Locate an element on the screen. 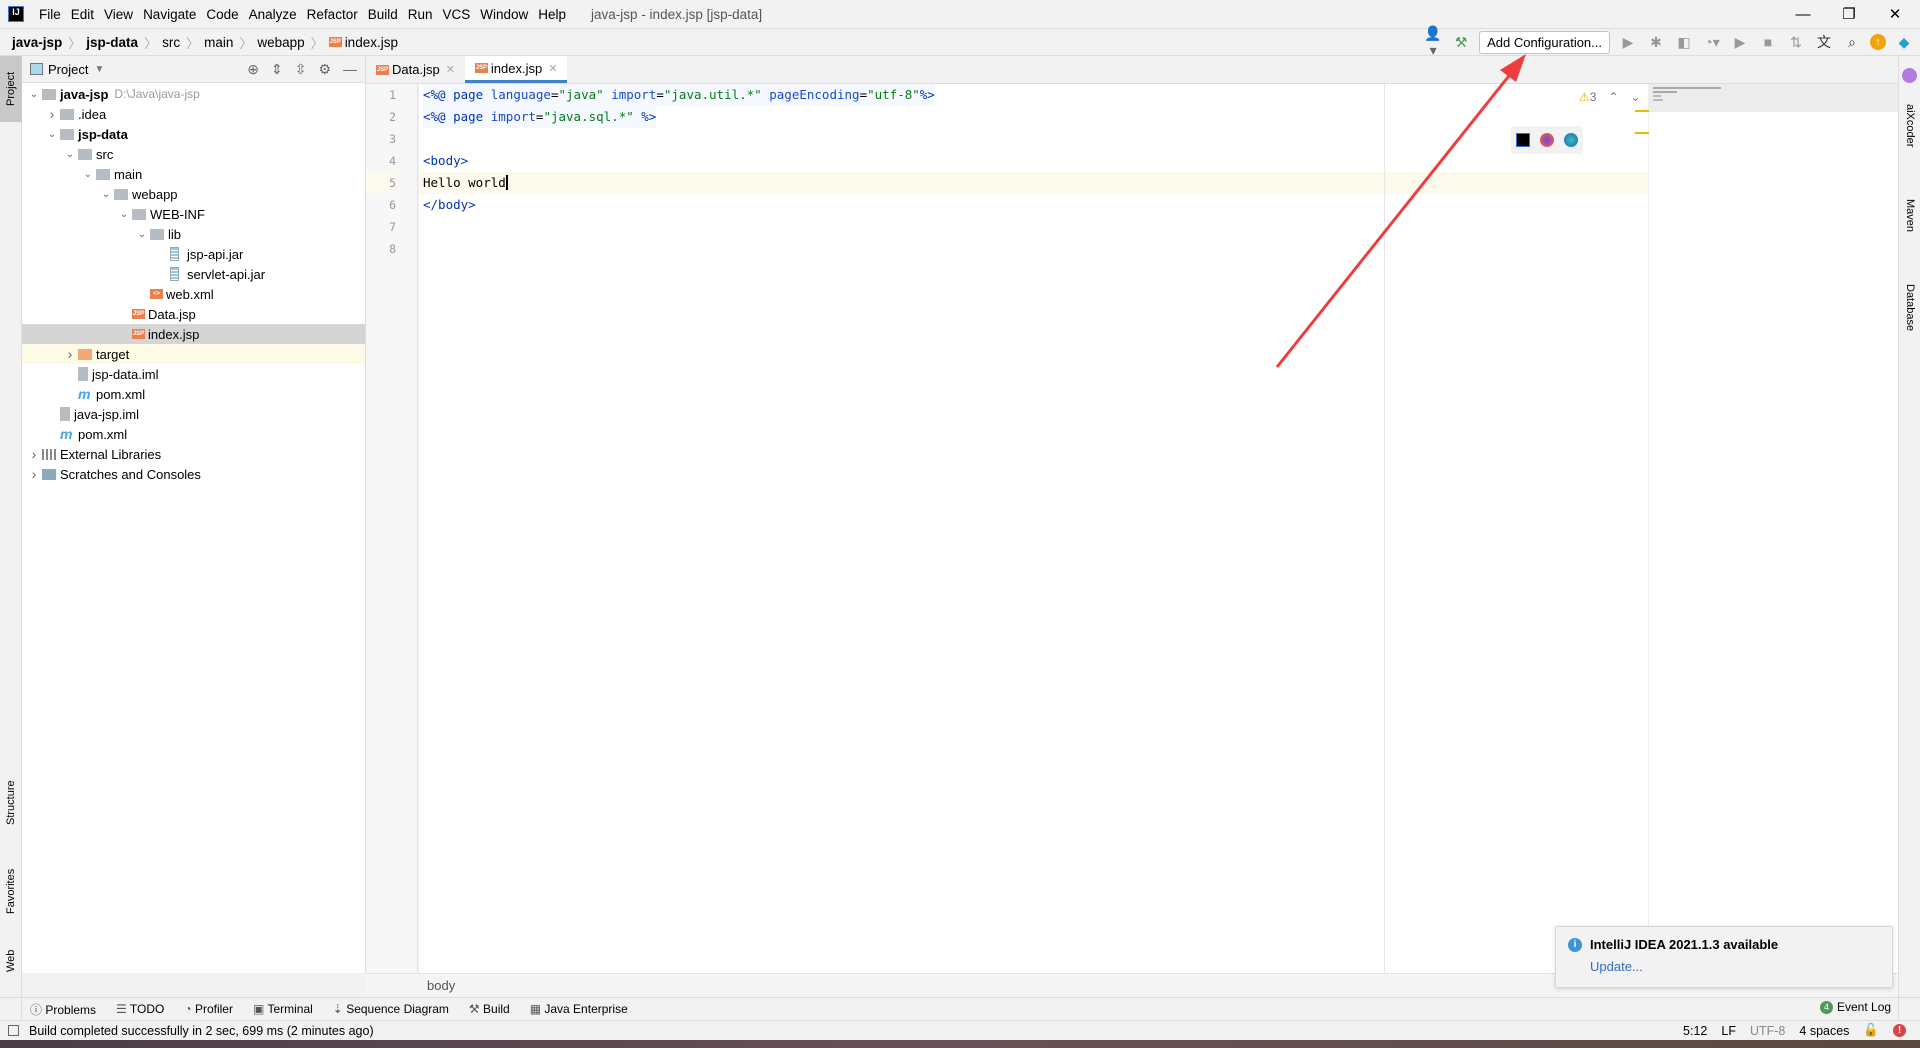 This screenshot has width=1920, height=1048. indent-setting: 4 spaces is located at coordinates (1824, 1031).